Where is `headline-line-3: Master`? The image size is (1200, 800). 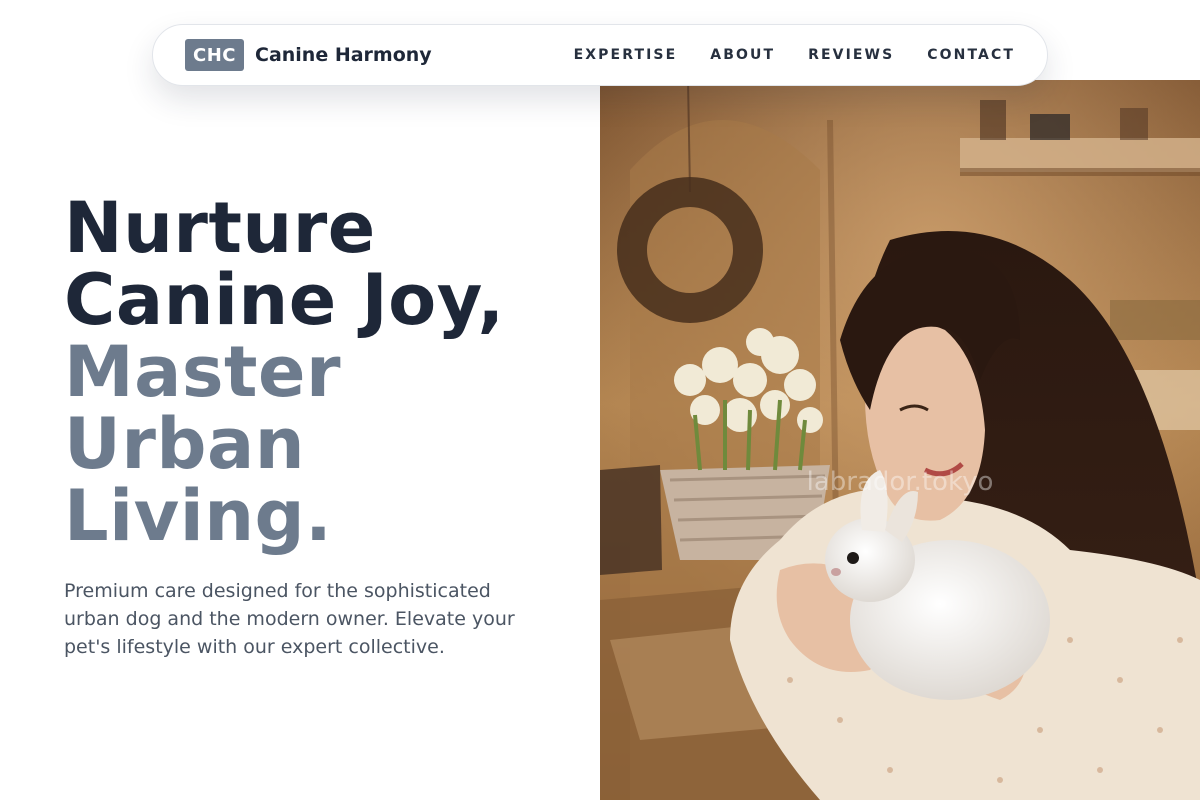
headline-line-3: Master is located at coordinates (203, 372).